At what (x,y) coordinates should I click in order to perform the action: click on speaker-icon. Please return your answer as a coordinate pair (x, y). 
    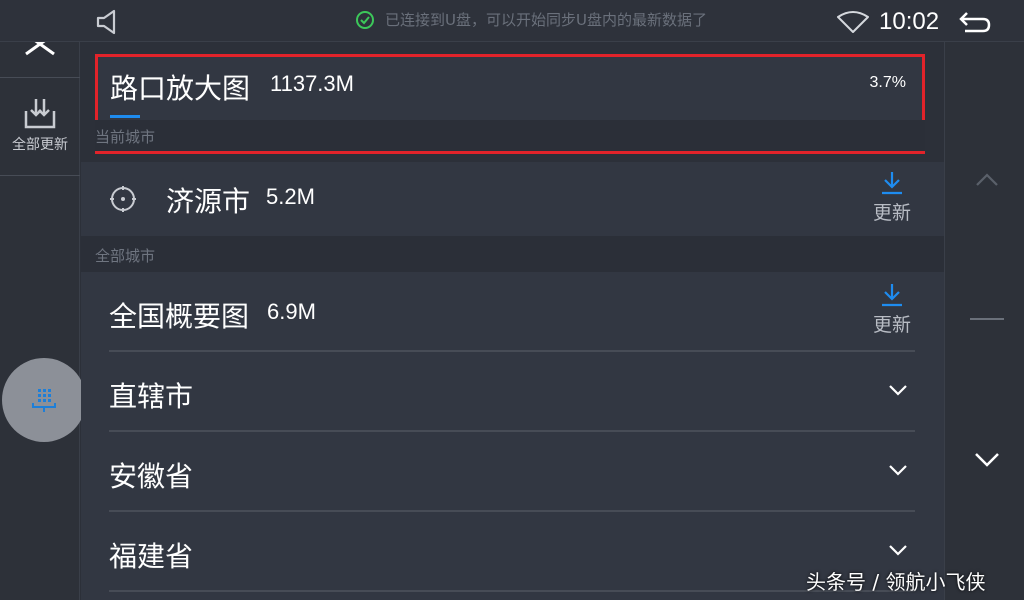
    Looking at the image, I should click on (108, 22).